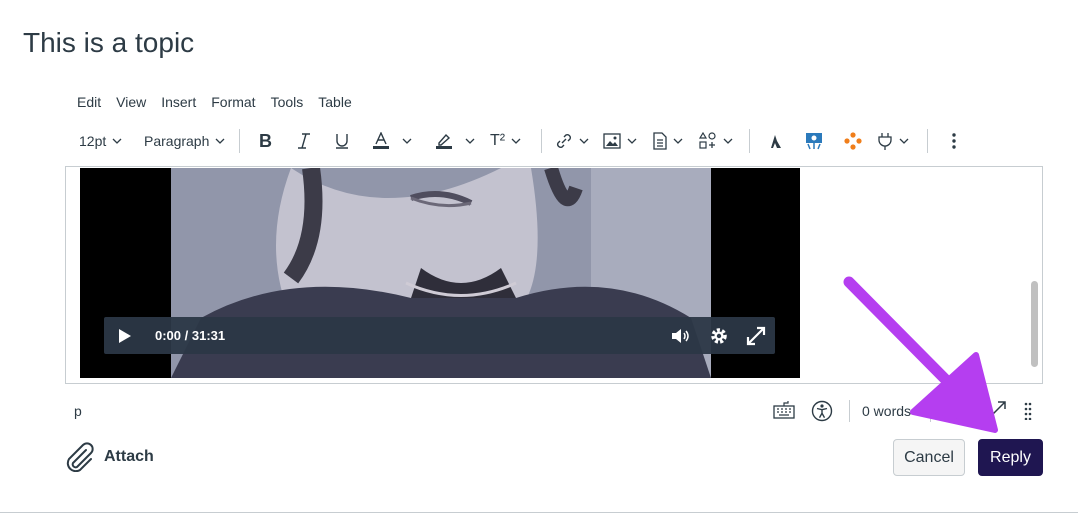  I want to click on gear-icon, so click(719, 335).